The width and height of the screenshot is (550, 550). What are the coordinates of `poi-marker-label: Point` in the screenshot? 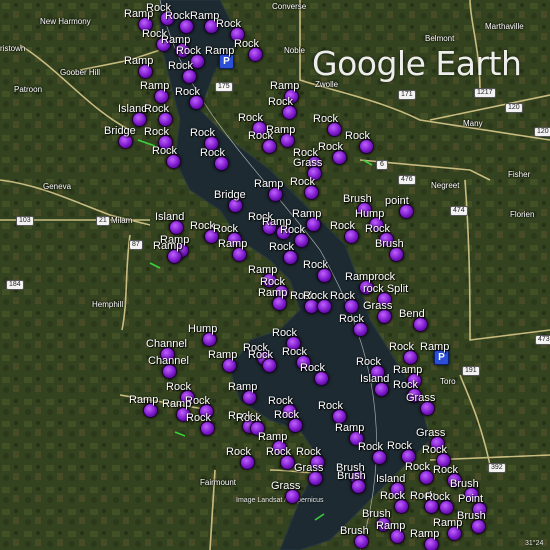 It's located at (470, 499).